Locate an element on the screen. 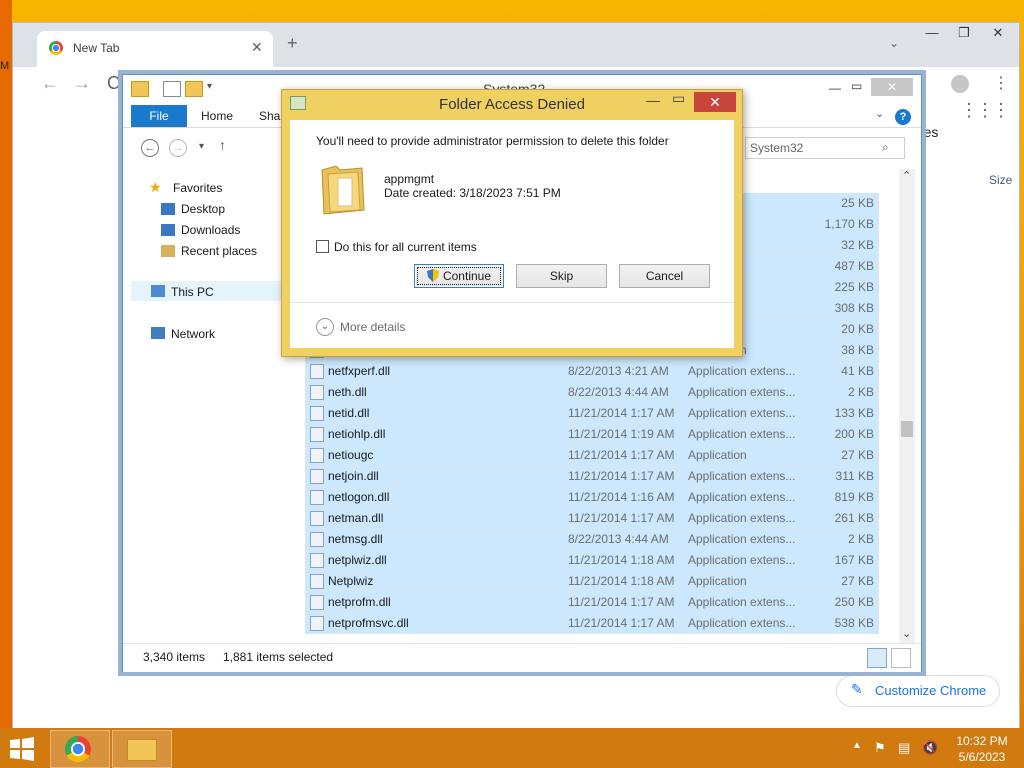 Image resolution: width=1024 pixels, height=768 pixels. file-name: netfxperf.dll is located at coordinates (359, 371).